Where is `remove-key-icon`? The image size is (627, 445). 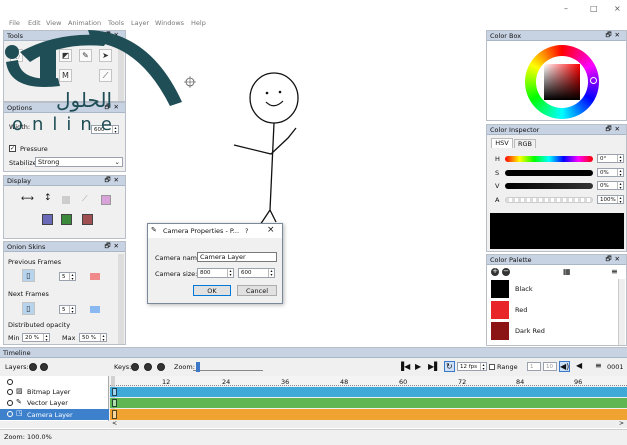
remove-key-icon is located at coordinates (148, 367).